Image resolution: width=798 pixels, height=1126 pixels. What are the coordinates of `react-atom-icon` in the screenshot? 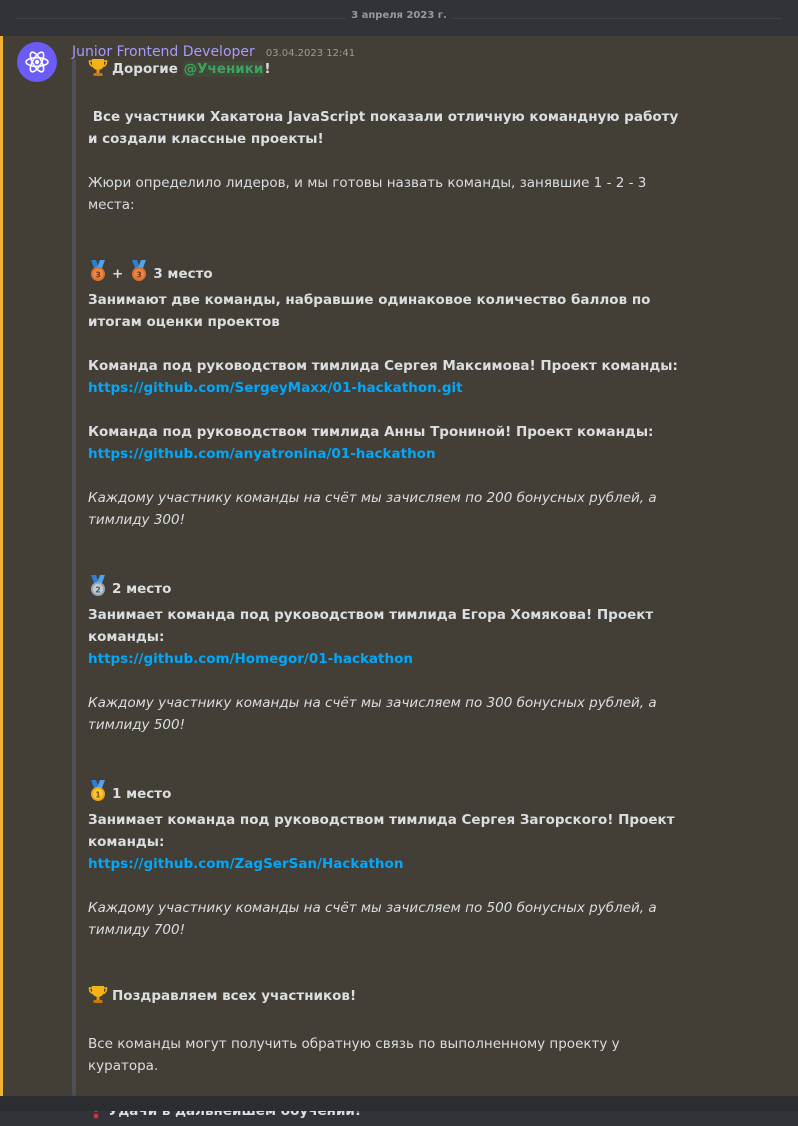 It's located at (37, 62).